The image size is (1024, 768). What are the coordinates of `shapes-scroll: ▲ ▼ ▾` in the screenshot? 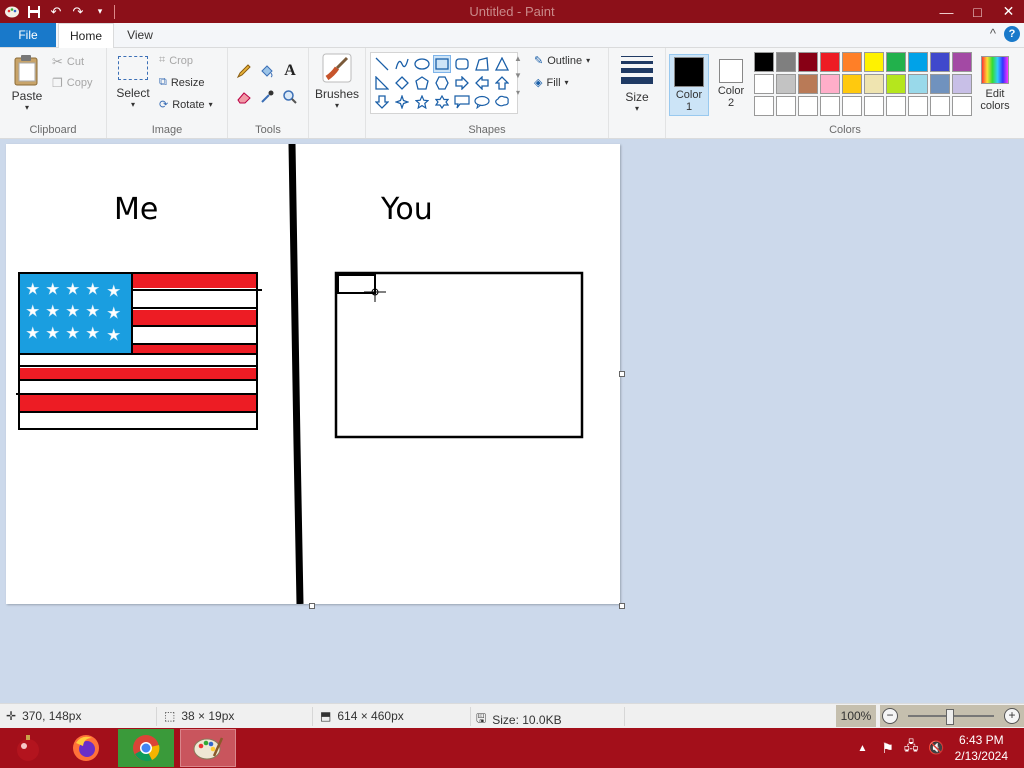 It's located at (518, 75).